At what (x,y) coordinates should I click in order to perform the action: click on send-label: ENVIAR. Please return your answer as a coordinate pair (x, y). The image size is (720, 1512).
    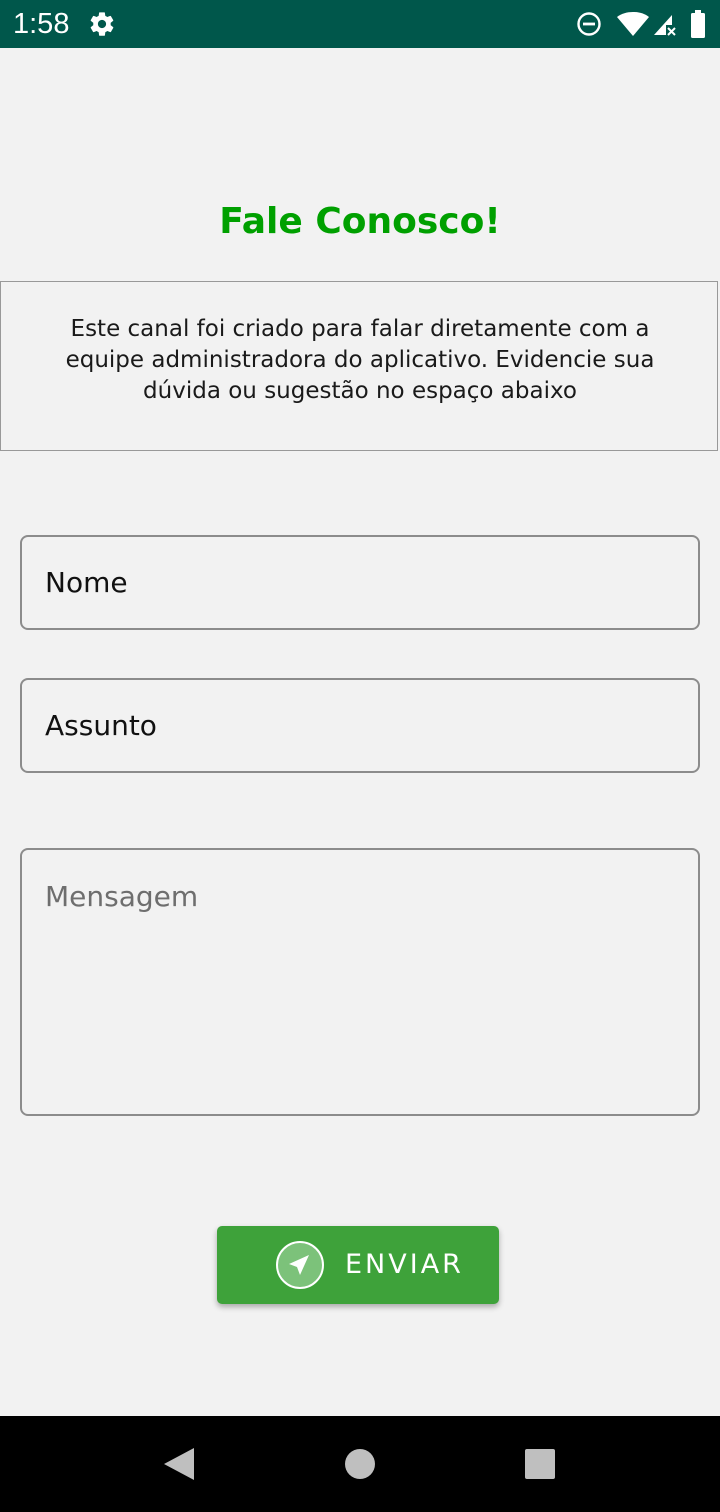
    Looking at the image, I should click on (404, 1264).